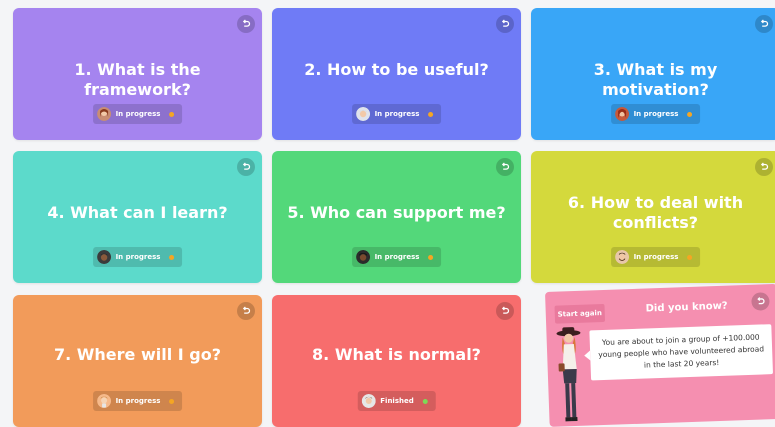 This screenshot has width=775, height=427. I want to click on card-title: 1. What is the framework?, so click(137, 79).